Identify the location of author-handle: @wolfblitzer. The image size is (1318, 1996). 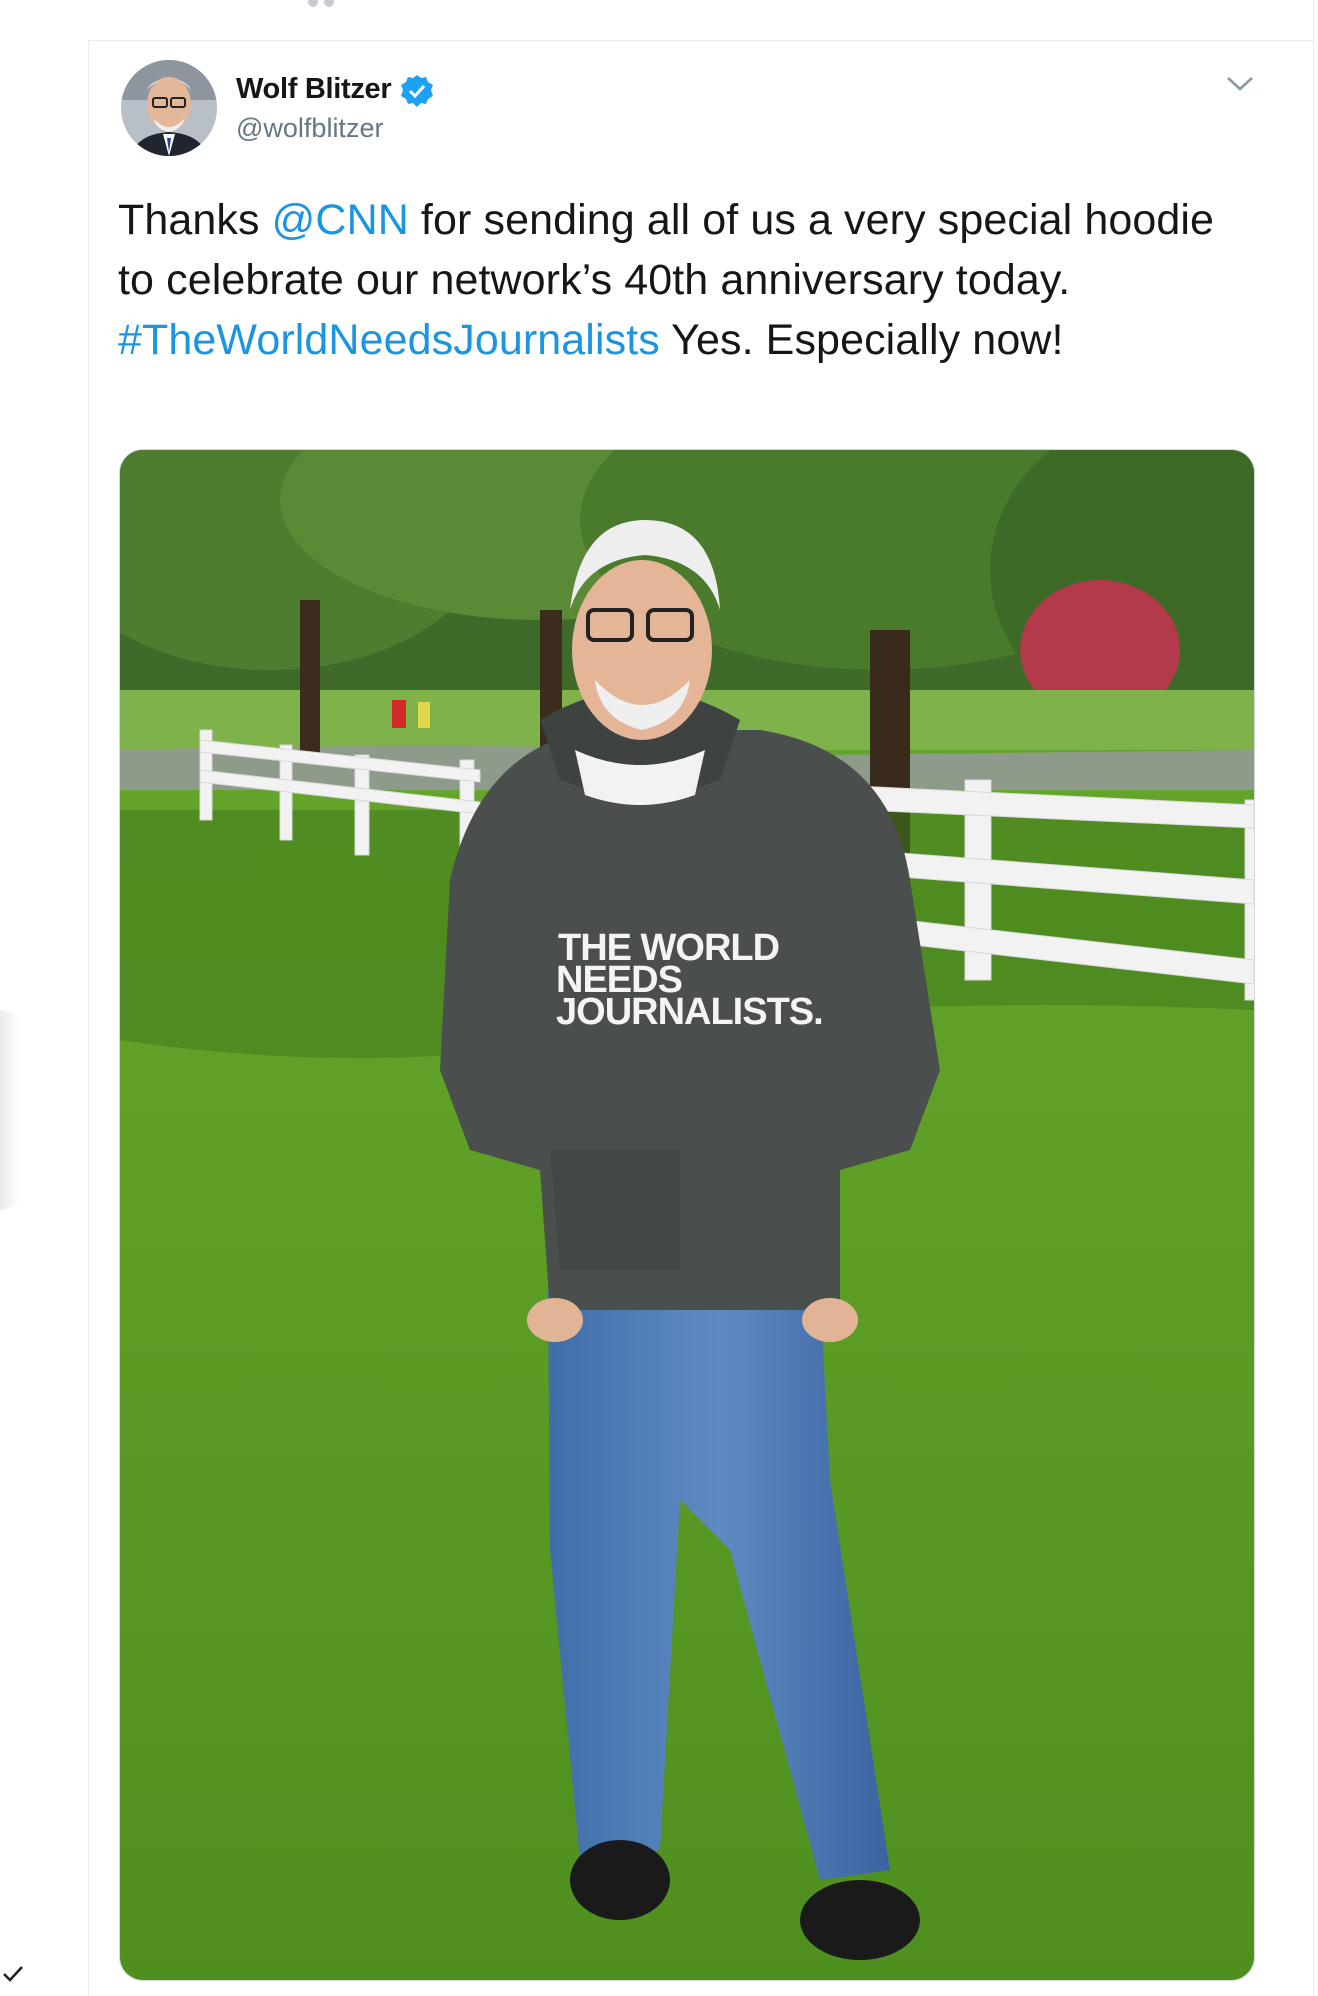
(309, 128).